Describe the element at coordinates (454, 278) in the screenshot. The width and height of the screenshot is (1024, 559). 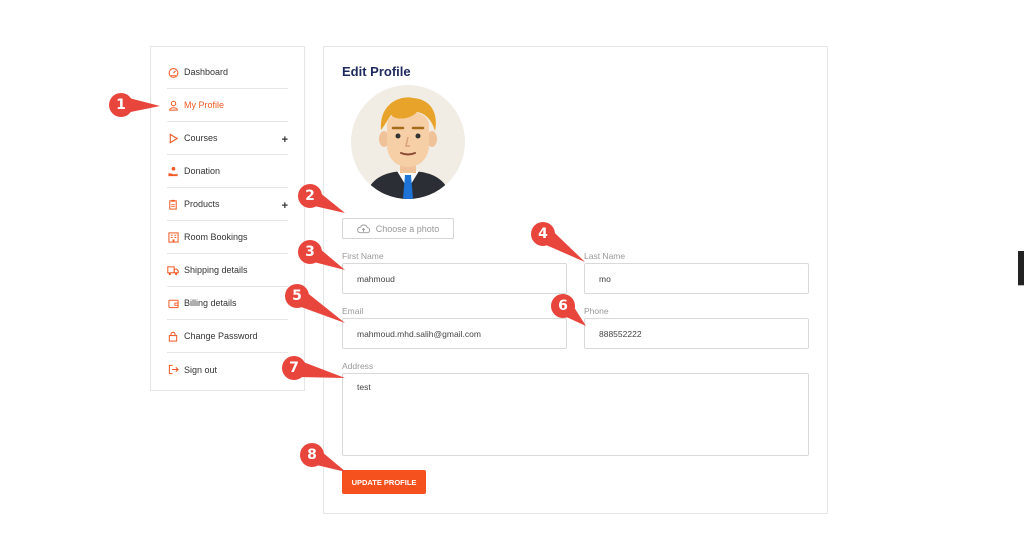
I see `first-name-field: mahmoud` at that location.